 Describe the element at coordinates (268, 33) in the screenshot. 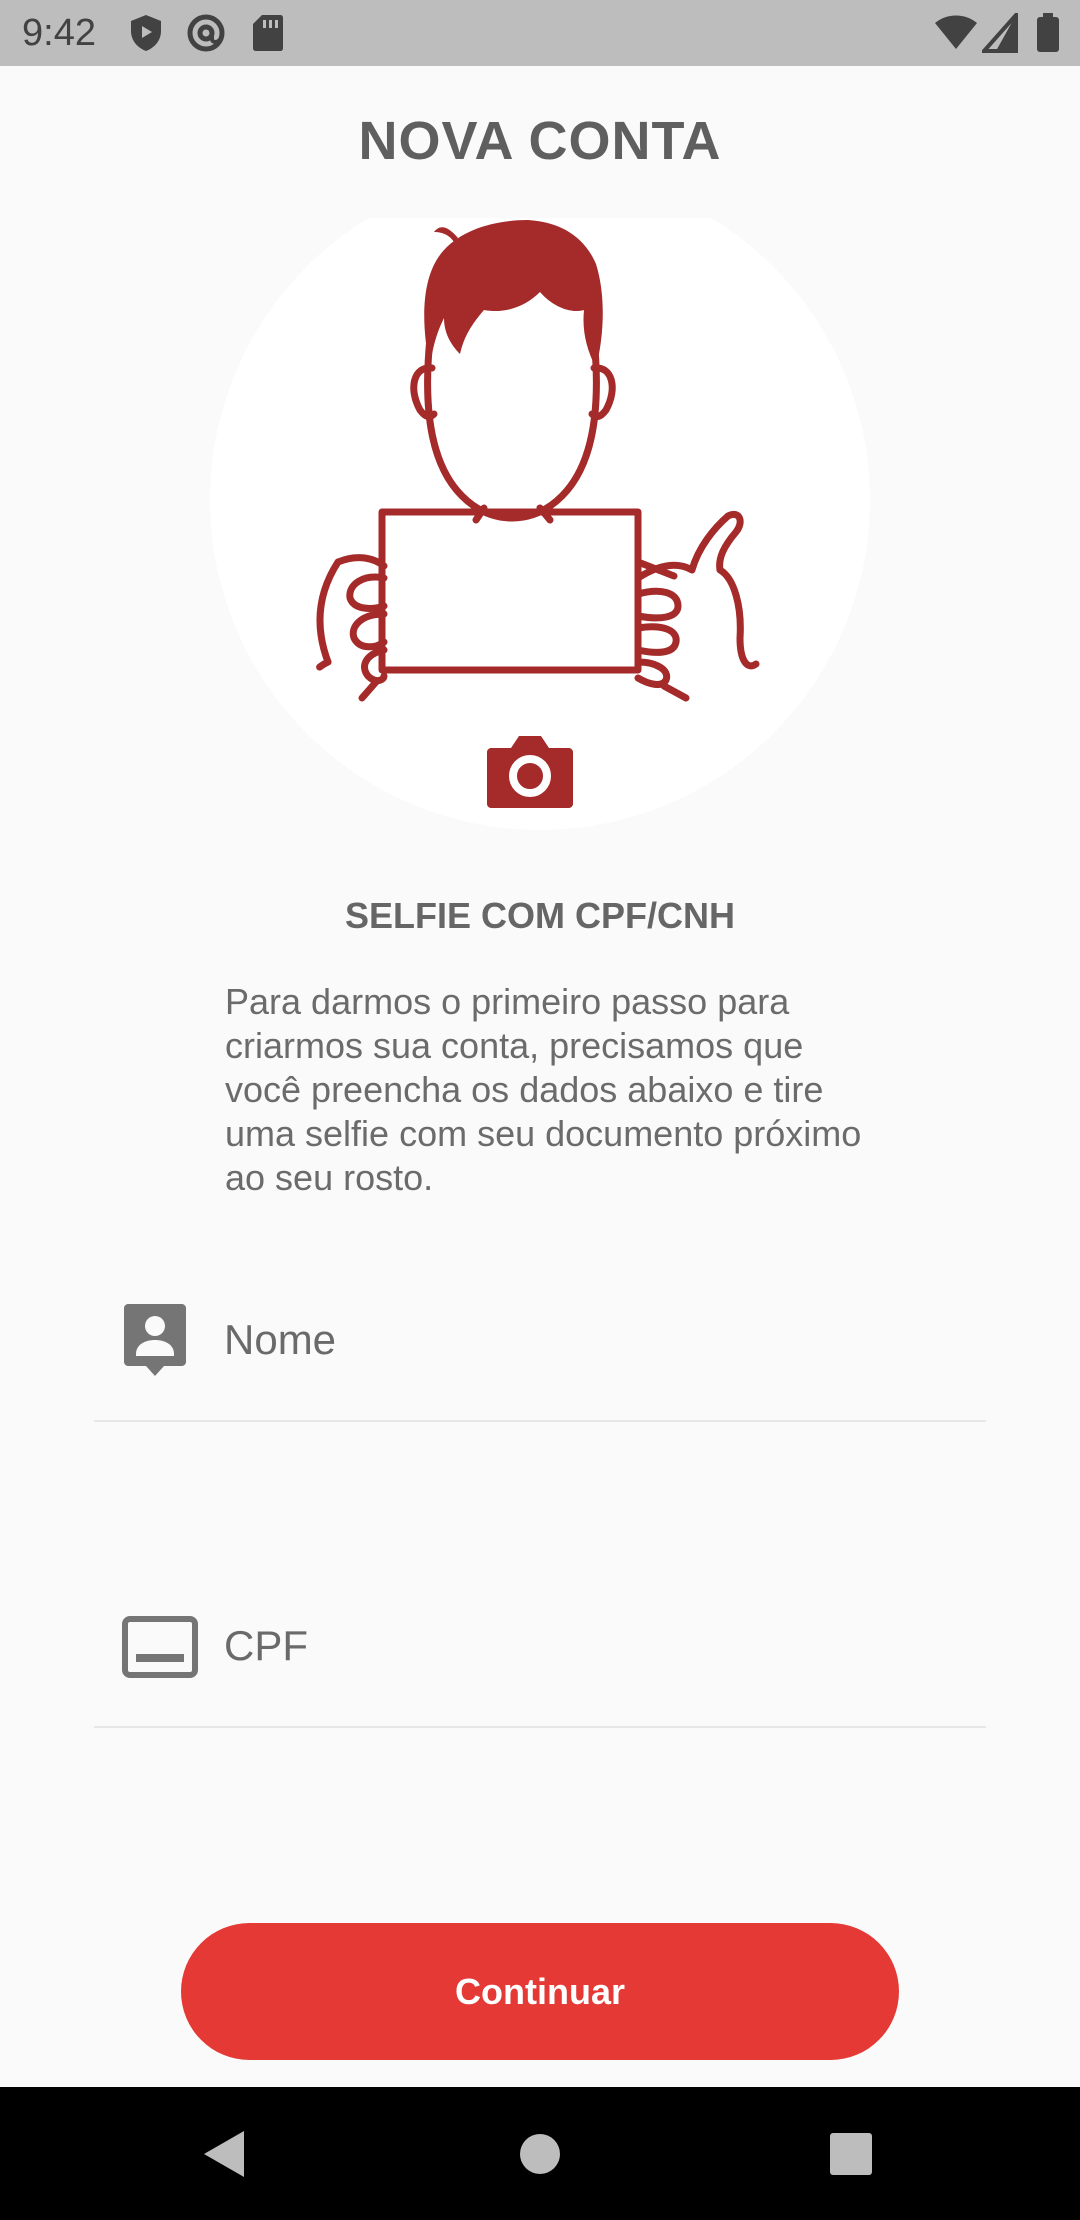

I see `sd-card-icon` at that location.